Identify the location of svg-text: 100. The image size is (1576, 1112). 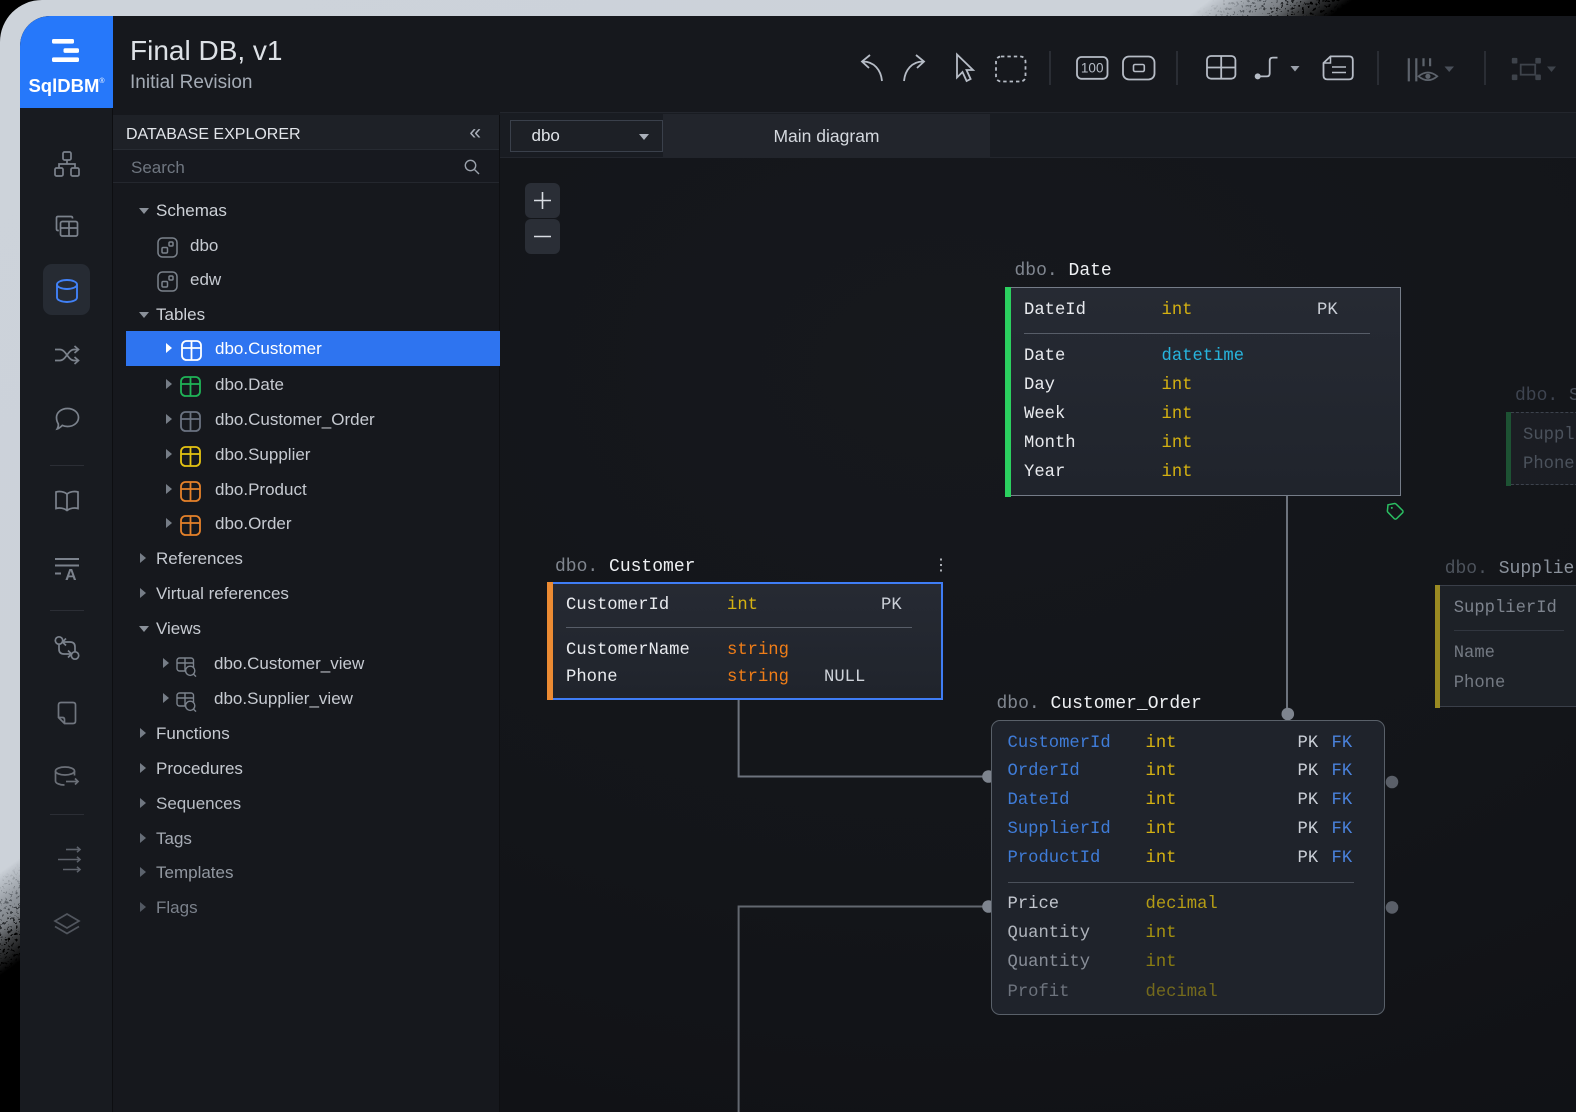
(1092, 68).